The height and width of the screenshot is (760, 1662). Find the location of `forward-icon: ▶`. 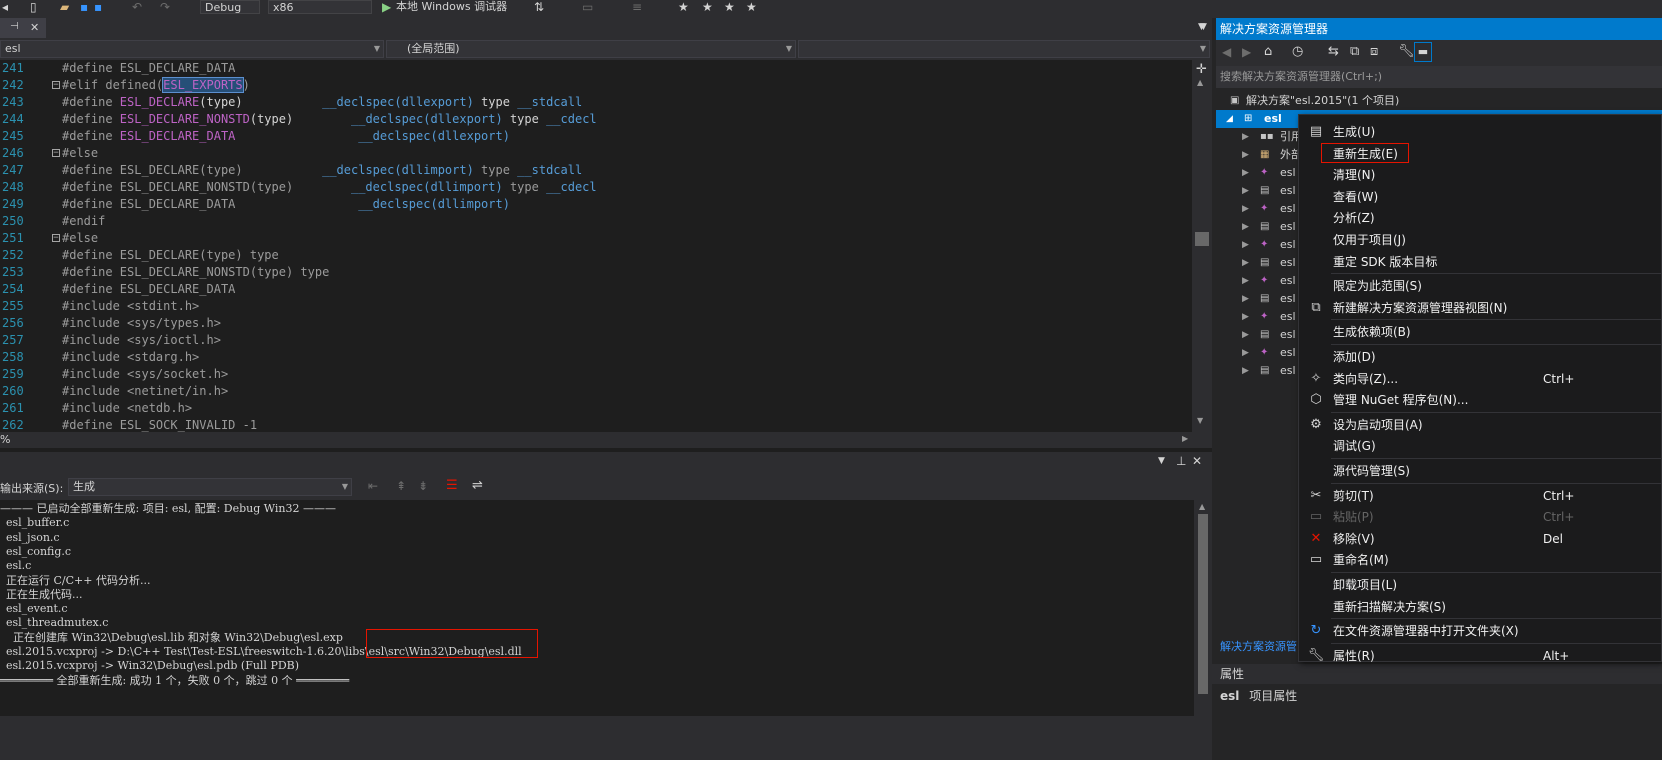

forward-icon: ▶ is located at coordinates (1246, 52).